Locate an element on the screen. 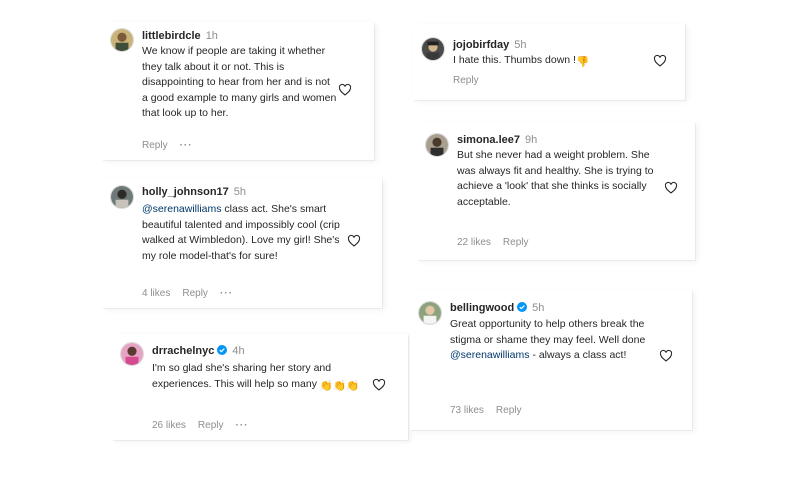 The width and height of the screenshot is (804, 477). comment-header: drrachelnyc 4h is located at coordinates (198, 351).